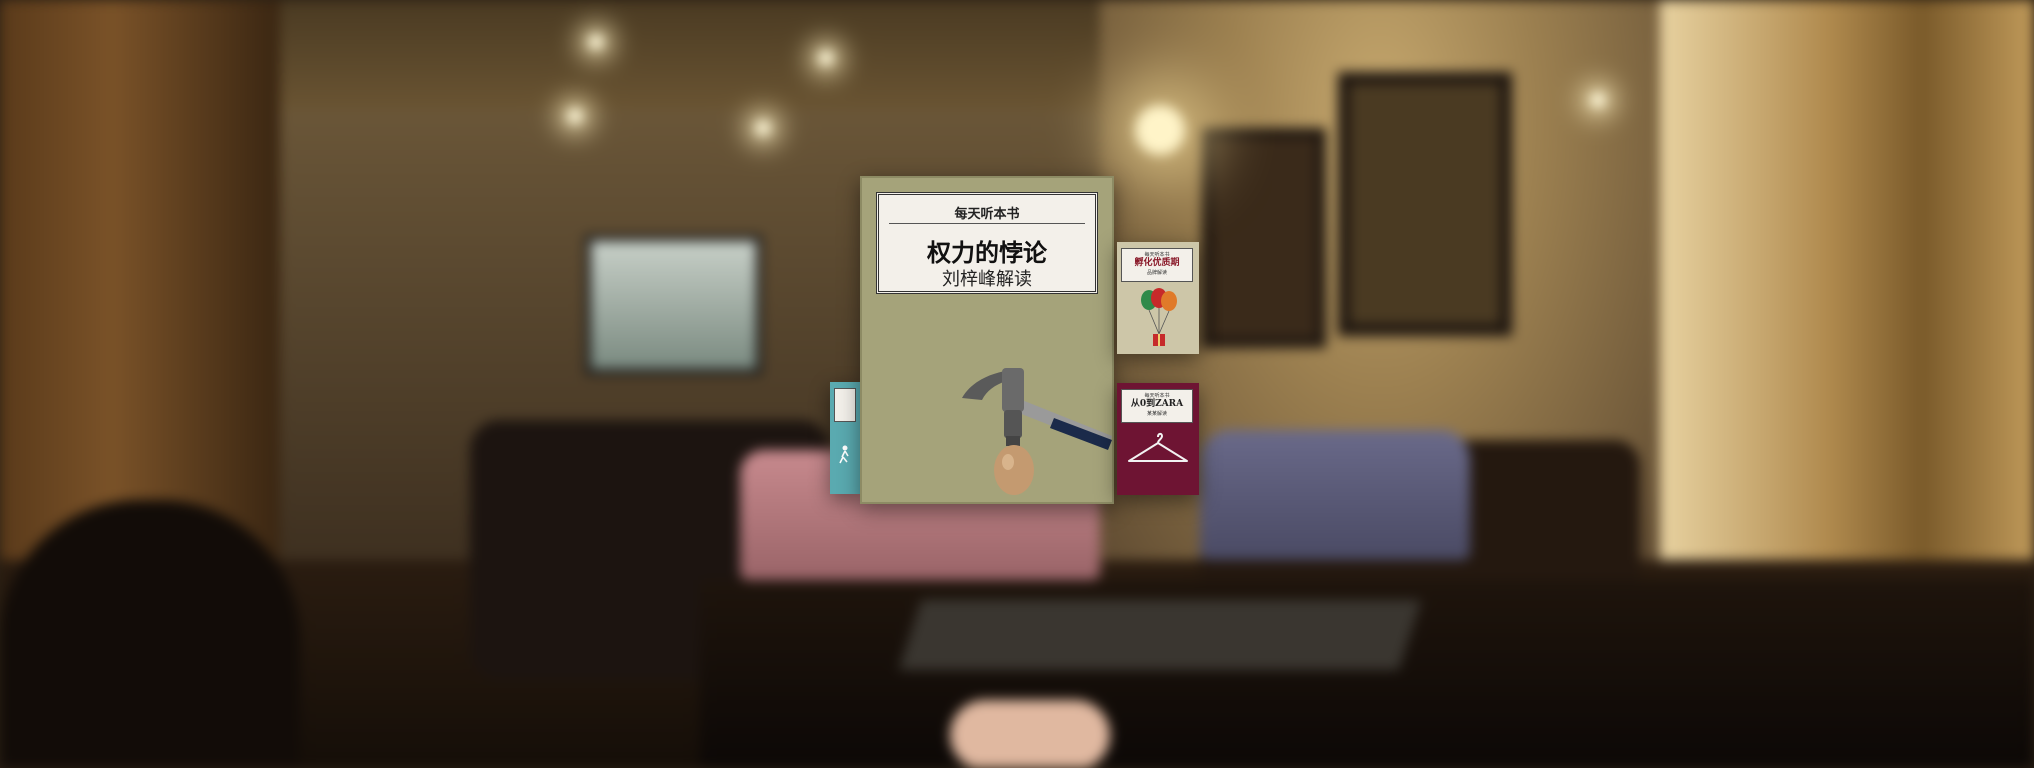 Image resolution: width=2034 pixels, height=768 pixels. What do you see at coordinates (987, 279) in the screenshot?
I see `book-author: 刘梓峰解读` at bounding box center [987, 279].